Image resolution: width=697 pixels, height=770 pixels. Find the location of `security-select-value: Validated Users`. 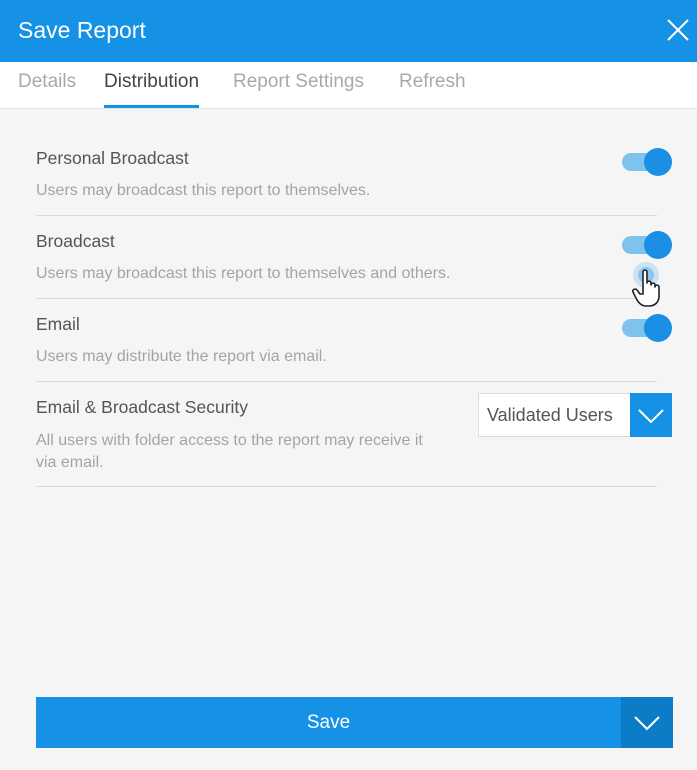

security-select-value: Validated Users is located at coordinates (550, 415).